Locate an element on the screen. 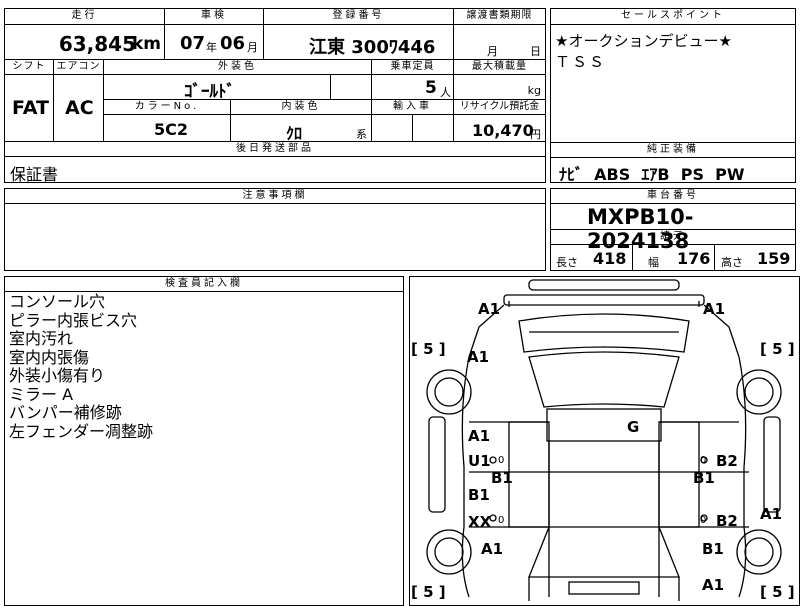 The height and width of the screenshot is (606, 800). inspection-cell: 07 年 06 月 is located at coordinates (214, 42).